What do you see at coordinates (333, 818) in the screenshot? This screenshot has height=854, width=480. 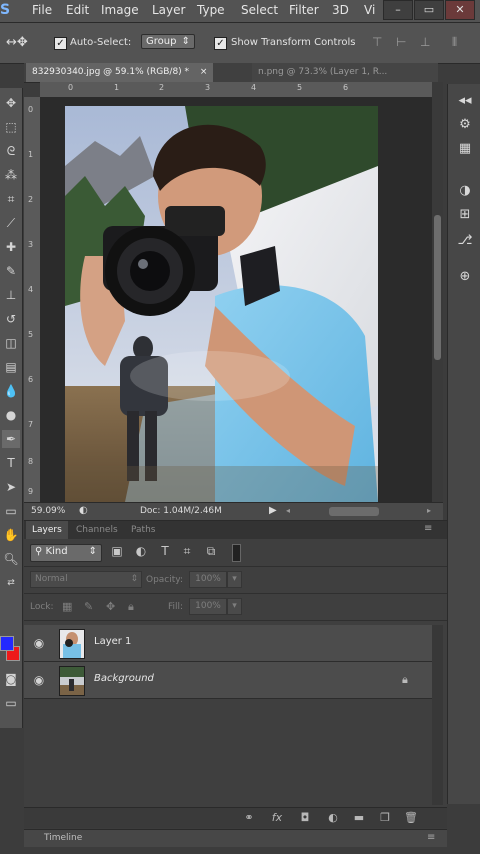 I see `adjustment-icon: ◐` at bounding box center [333, 818].